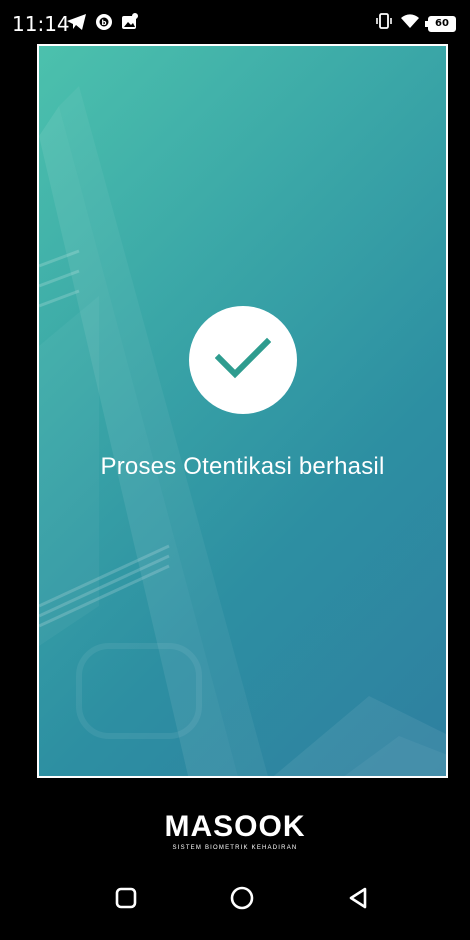  I want to click on status-bar: 11:14 b 60, so click(235, 22).